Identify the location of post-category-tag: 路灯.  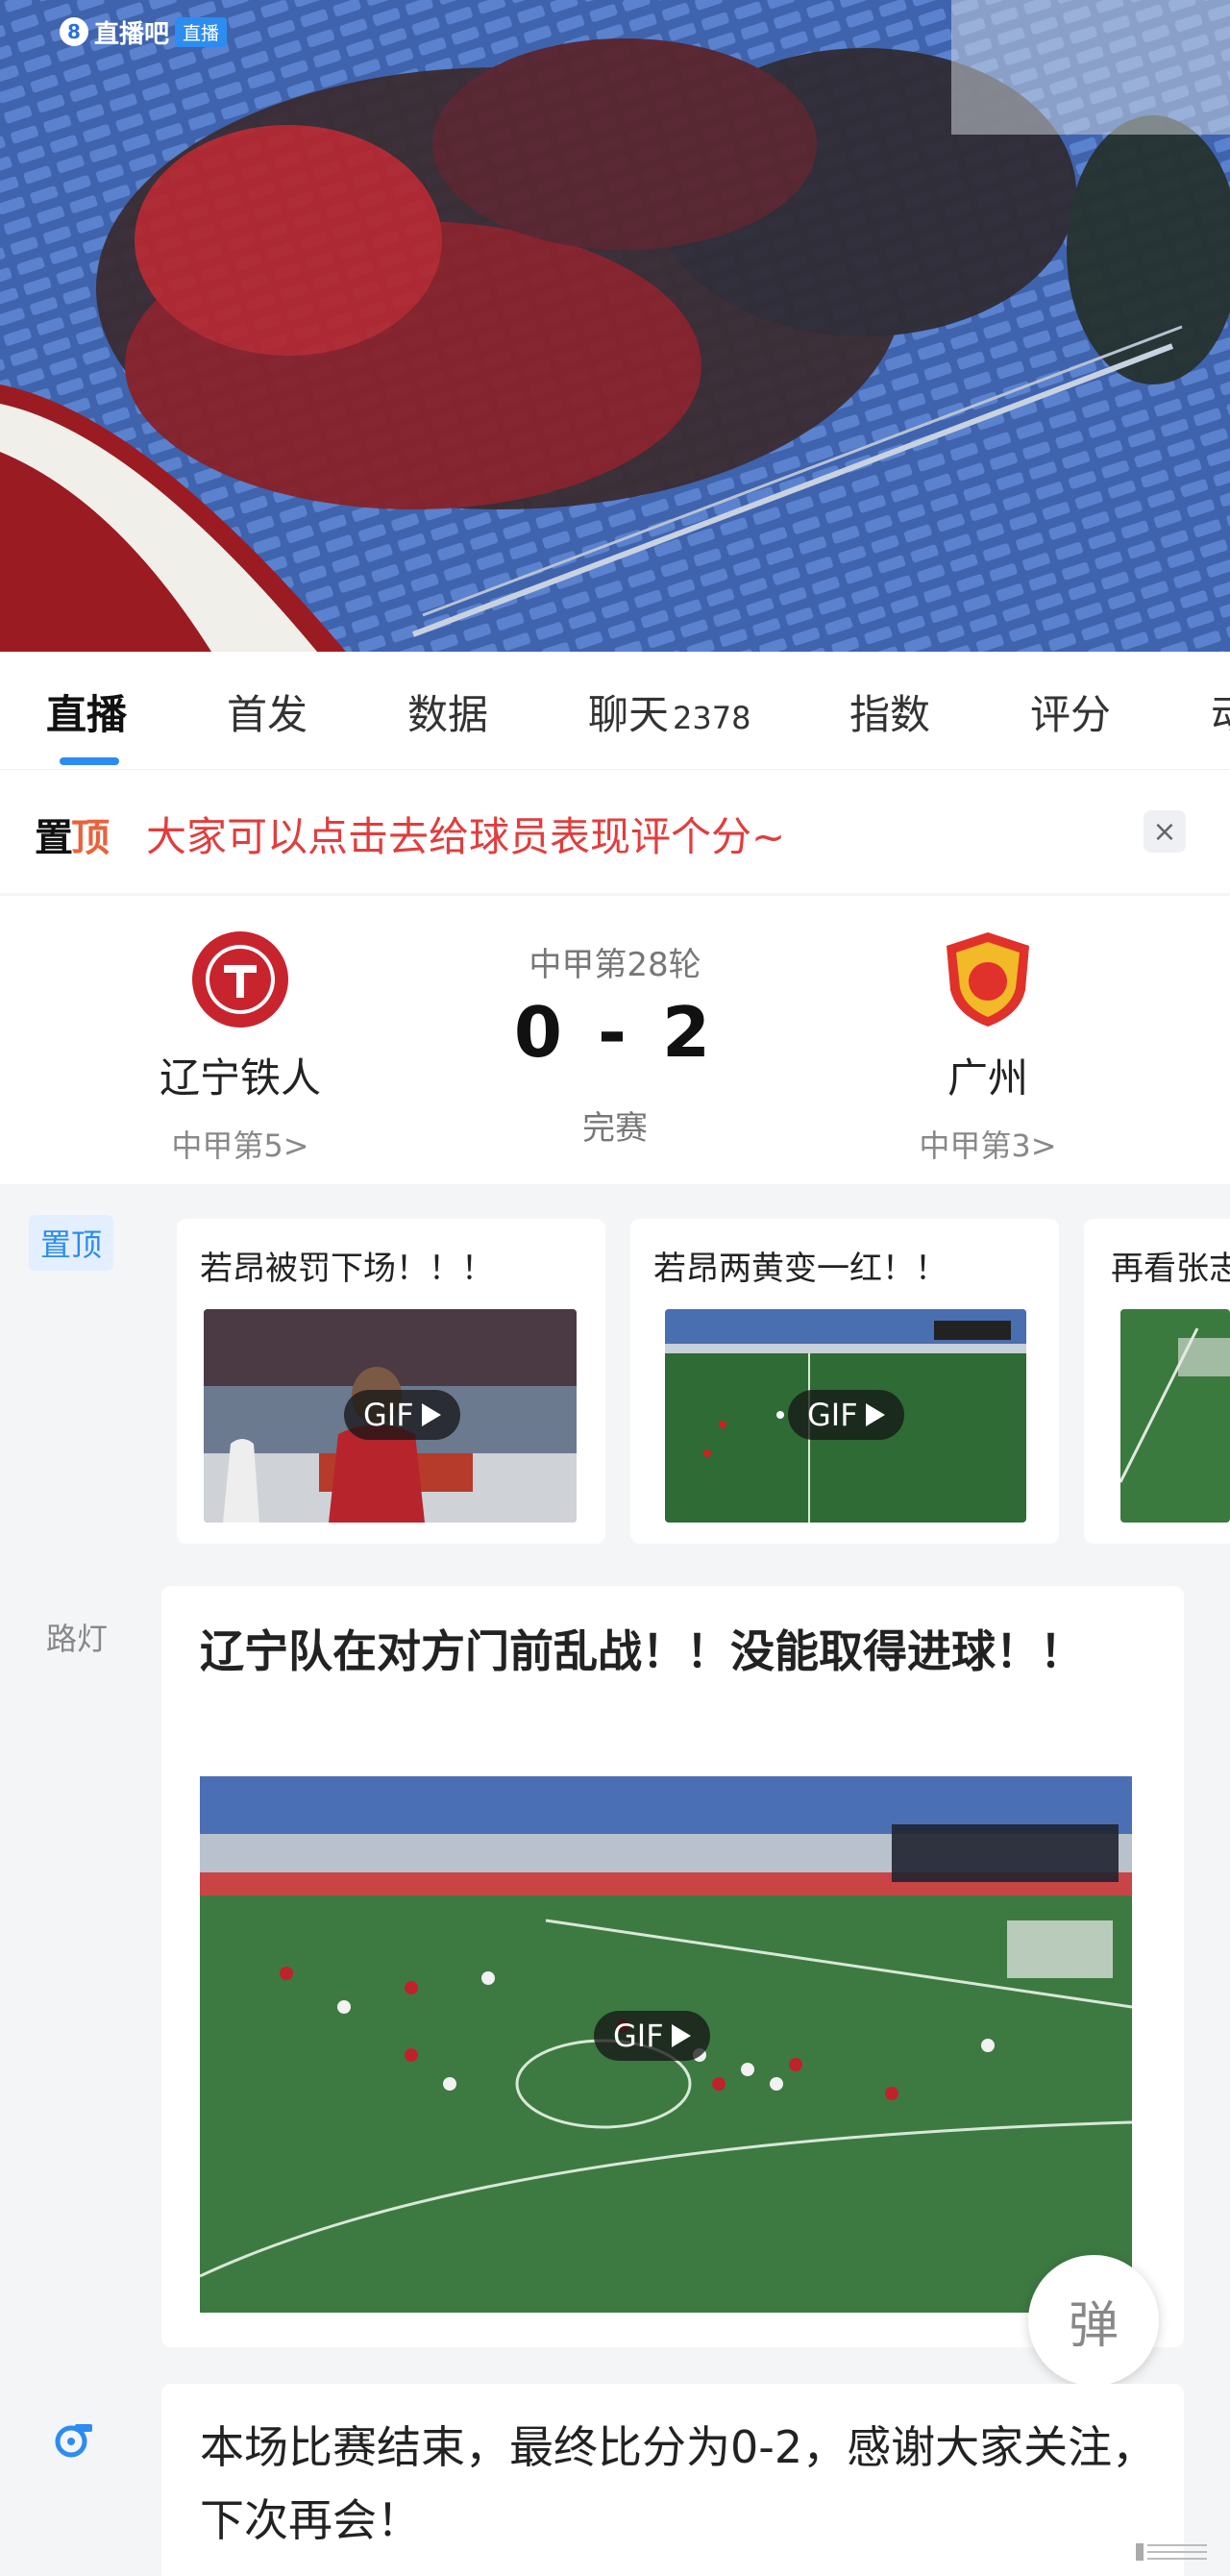
(77, 1639).